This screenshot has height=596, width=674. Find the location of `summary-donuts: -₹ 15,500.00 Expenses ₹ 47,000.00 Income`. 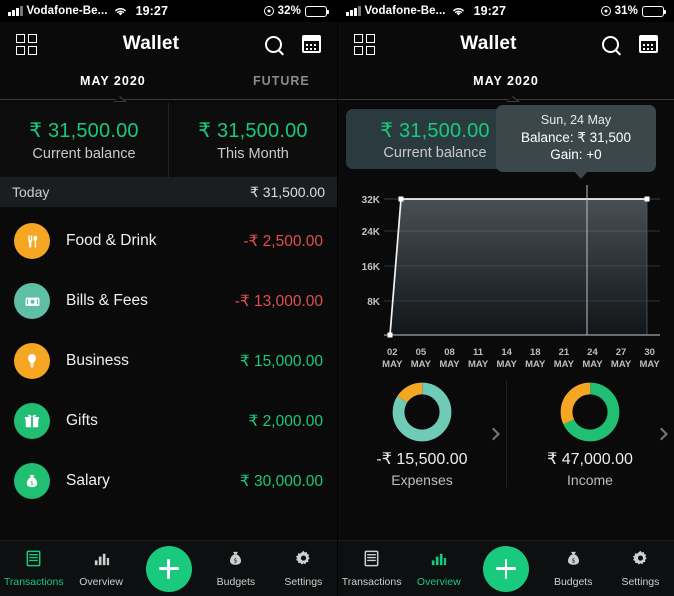

summary-donuts: -₹ 15,500.00 Expenses ₹ 47,000.00 Income is located at coordinates (506, 434).